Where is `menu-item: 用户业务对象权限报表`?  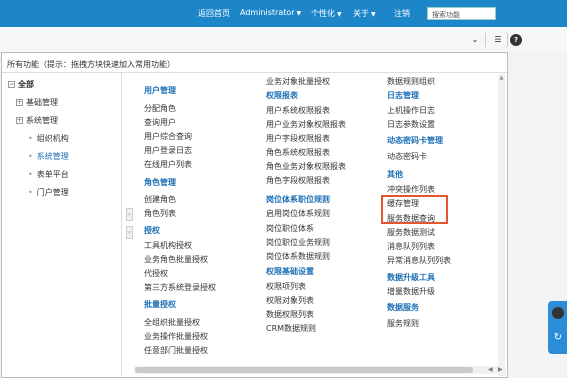
menu-item: 用户业务对象权限报表 is located at coordinates (306, 124).